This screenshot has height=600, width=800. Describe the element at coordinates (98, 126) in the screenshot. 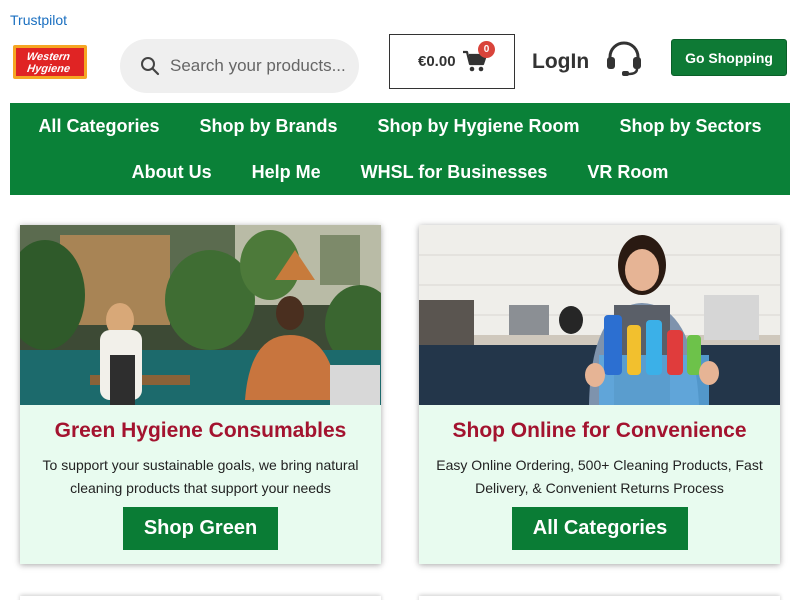

I see `nav-item-all-categories: All Categories` at that location.